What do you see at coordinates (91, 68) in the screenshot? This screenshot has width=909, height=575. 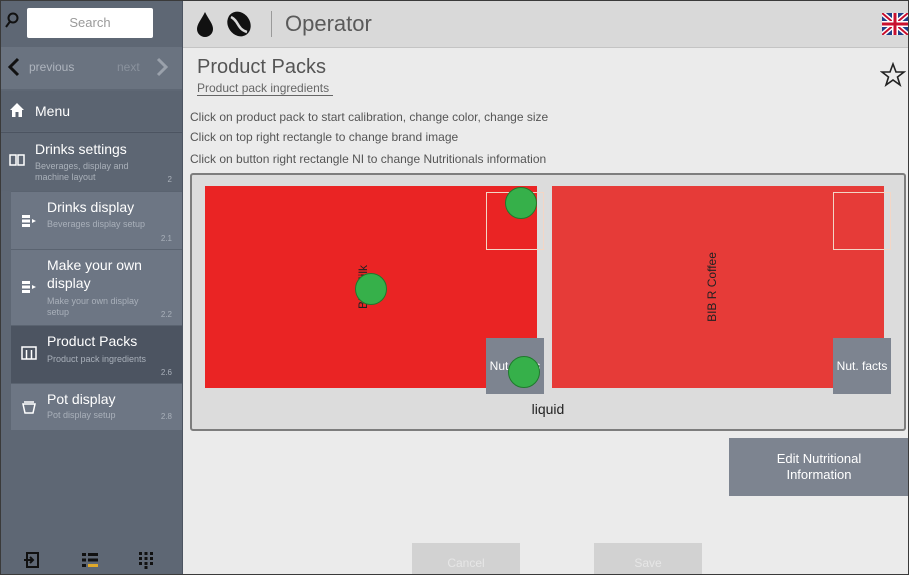 I see `history-nav: previous next` at bounding box center [91, 68].